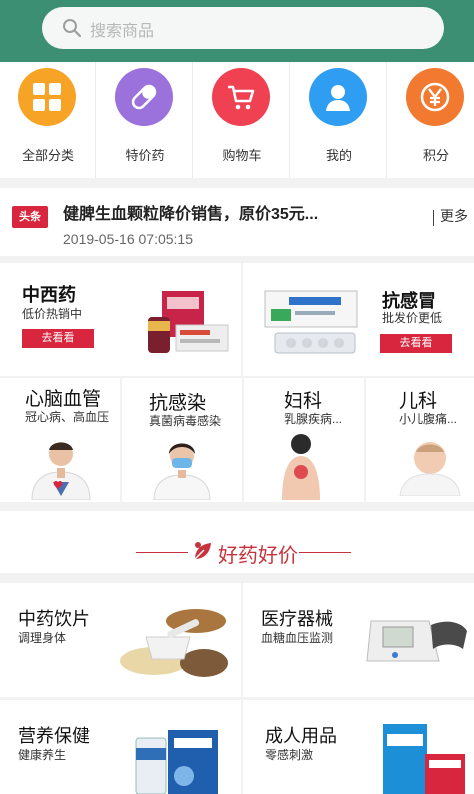 Image resolution: width=474 pixels, height=794 pixels. Describe the element at coordinates (303, 401) in the screenshot. I see `tile-title: 妇科` at that location.